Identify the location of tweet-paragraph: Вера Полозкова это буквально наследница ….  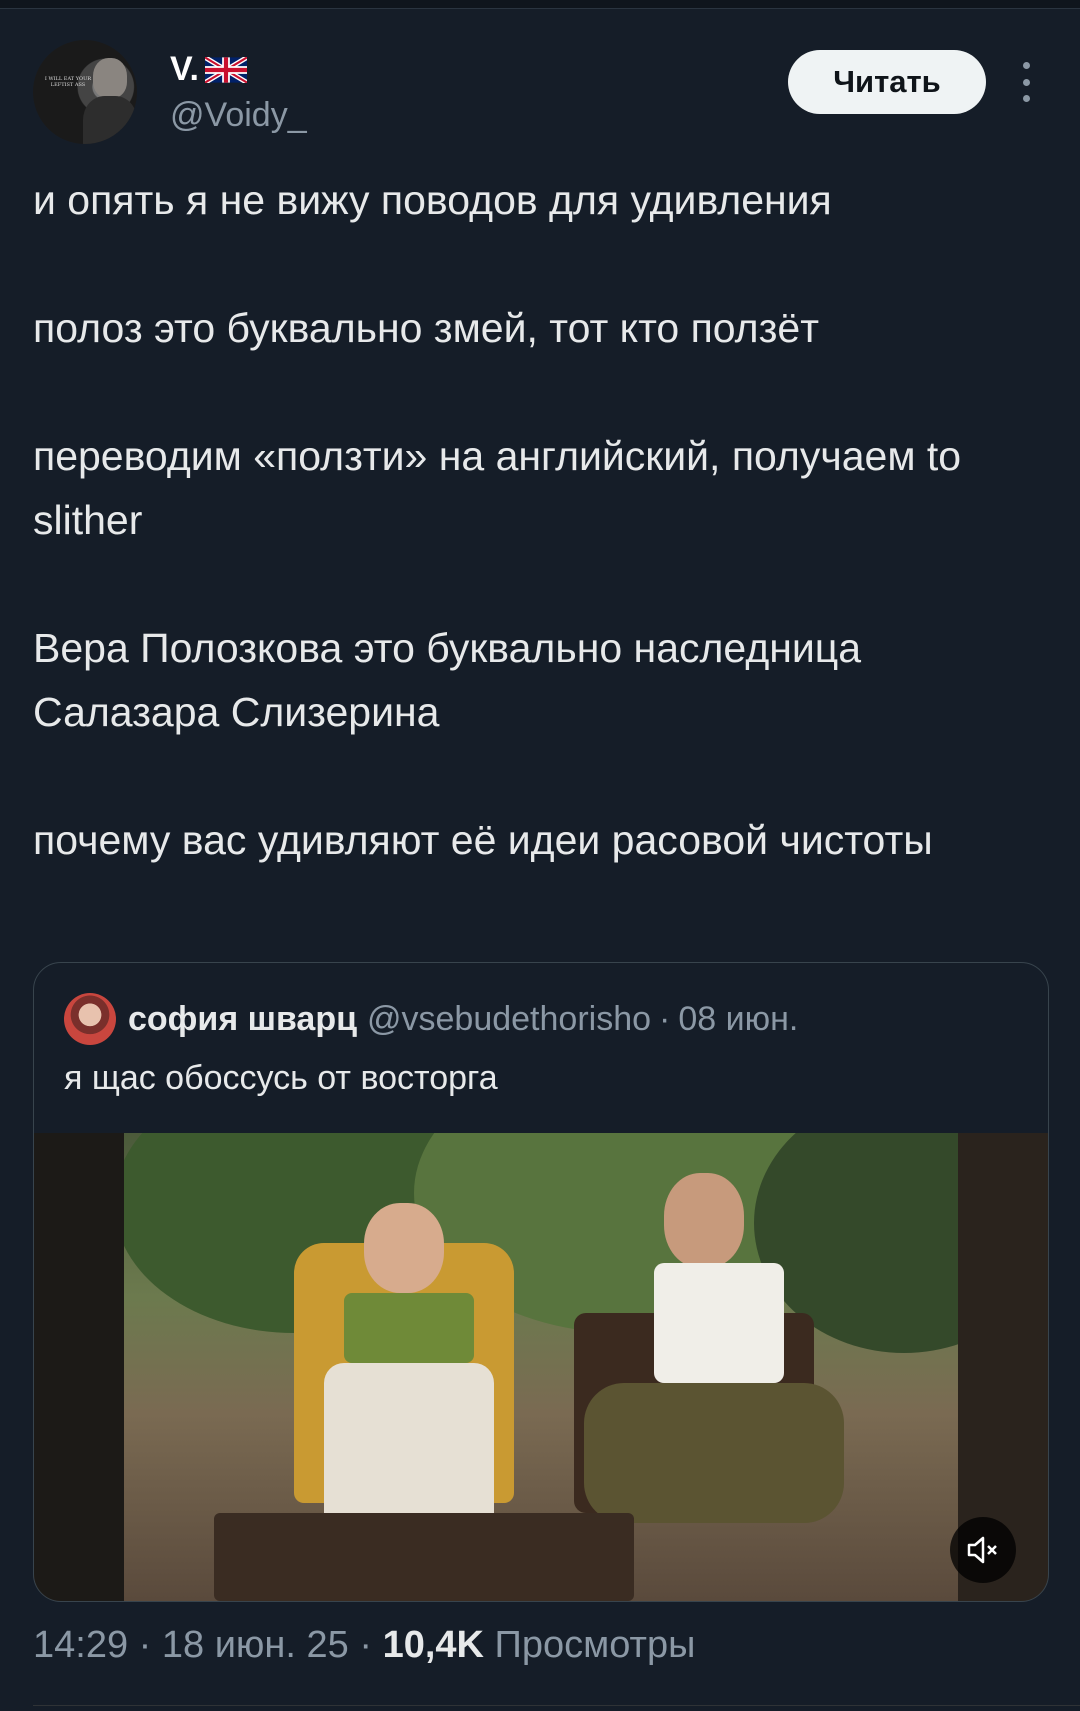
(447, 680).